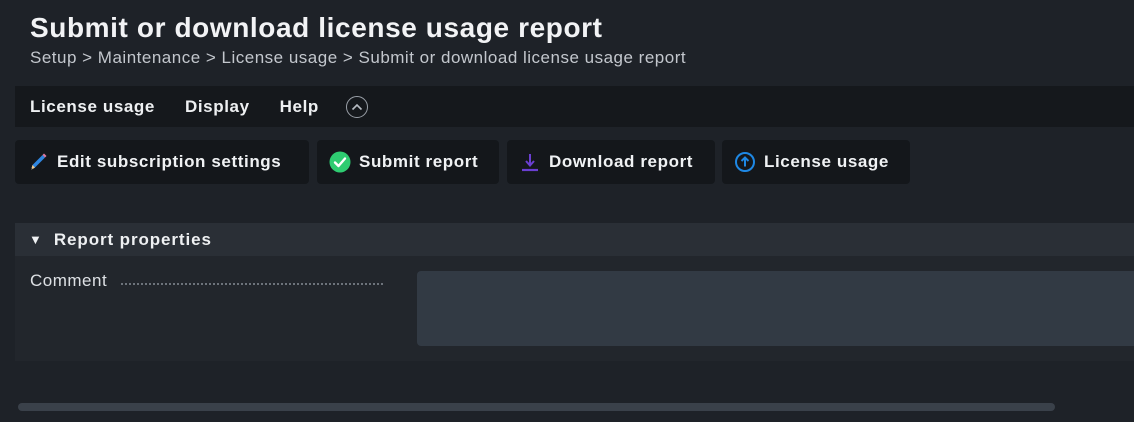 The width and height of the screenshot is (1134, 422). I want to click on pencil-icon, so click(38, 162).